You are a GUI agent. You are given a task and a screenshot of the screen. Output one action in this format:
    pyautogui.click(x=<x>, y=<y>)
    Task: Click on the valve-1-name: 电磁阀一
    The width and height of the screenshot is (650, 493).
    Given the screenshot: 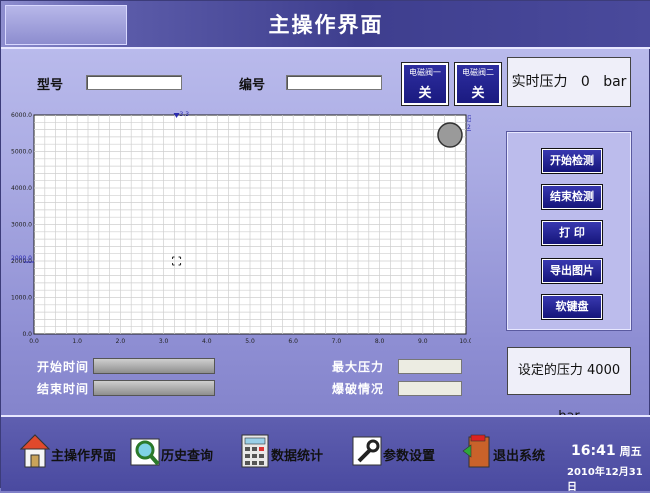 What is the action you would take?
    pyautogui.click(x=425, y=72)
    